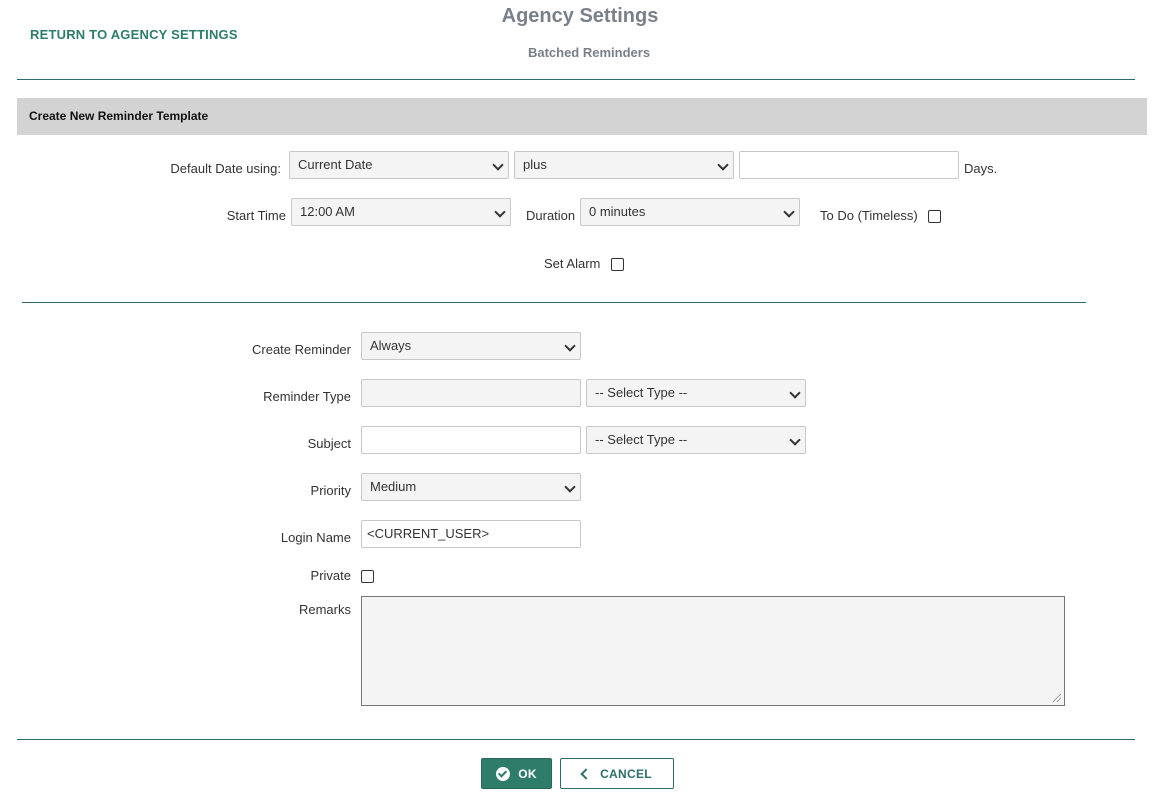 Image resolution: width=1164 pixels, height=805 pixels. What do you see at coordinates (401, 212) in the screenshot?
I see `start-time-select: 12:00 AM` at bounding box center [401, 212].